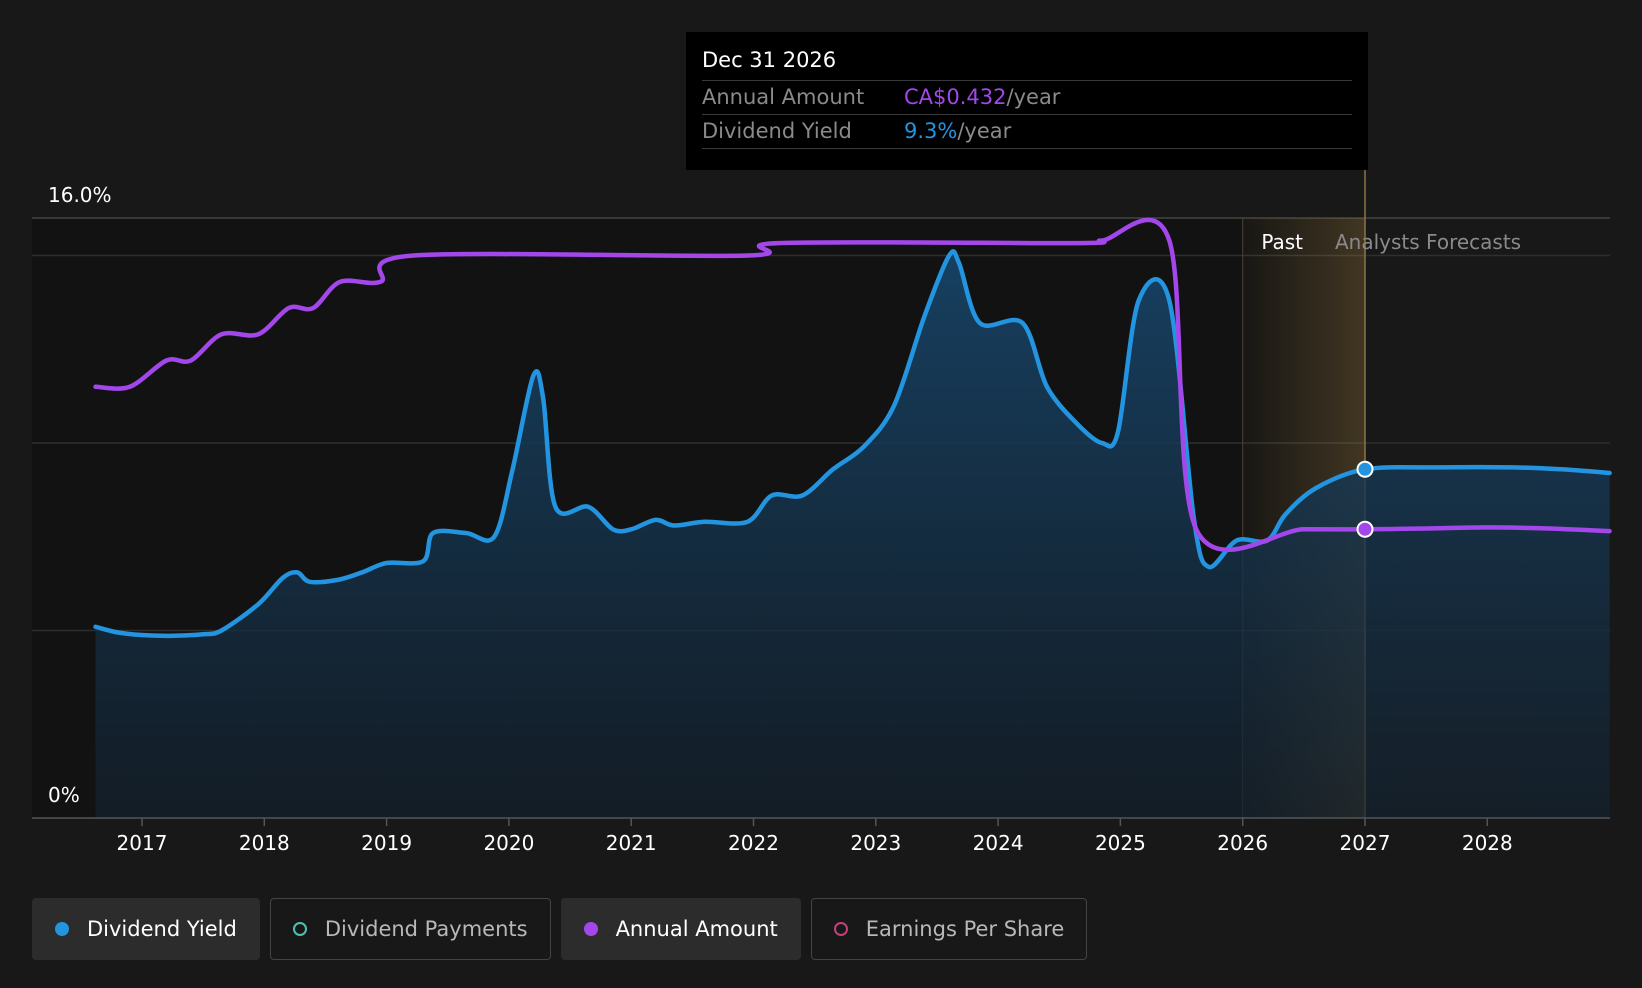 This screenshot has width=1642, height=988. Describe the element at coordinates (955, 97) in the screenshot. I see `tooltip-value: CA$0.432` at that location.